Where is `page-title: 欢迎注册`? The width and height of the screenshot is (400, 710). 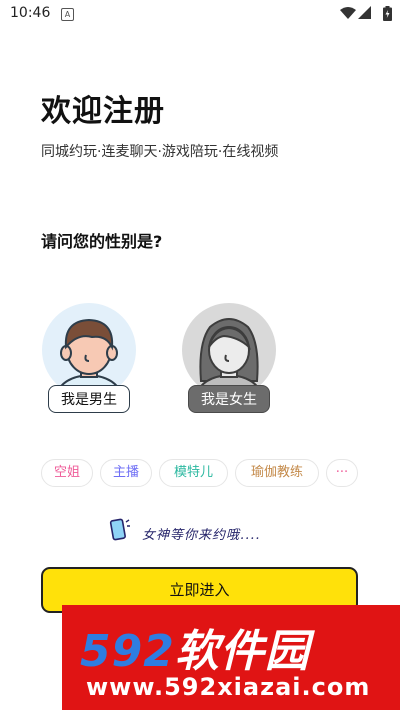
page-title: 欢迎注册 is located at coordinates (103, 111).